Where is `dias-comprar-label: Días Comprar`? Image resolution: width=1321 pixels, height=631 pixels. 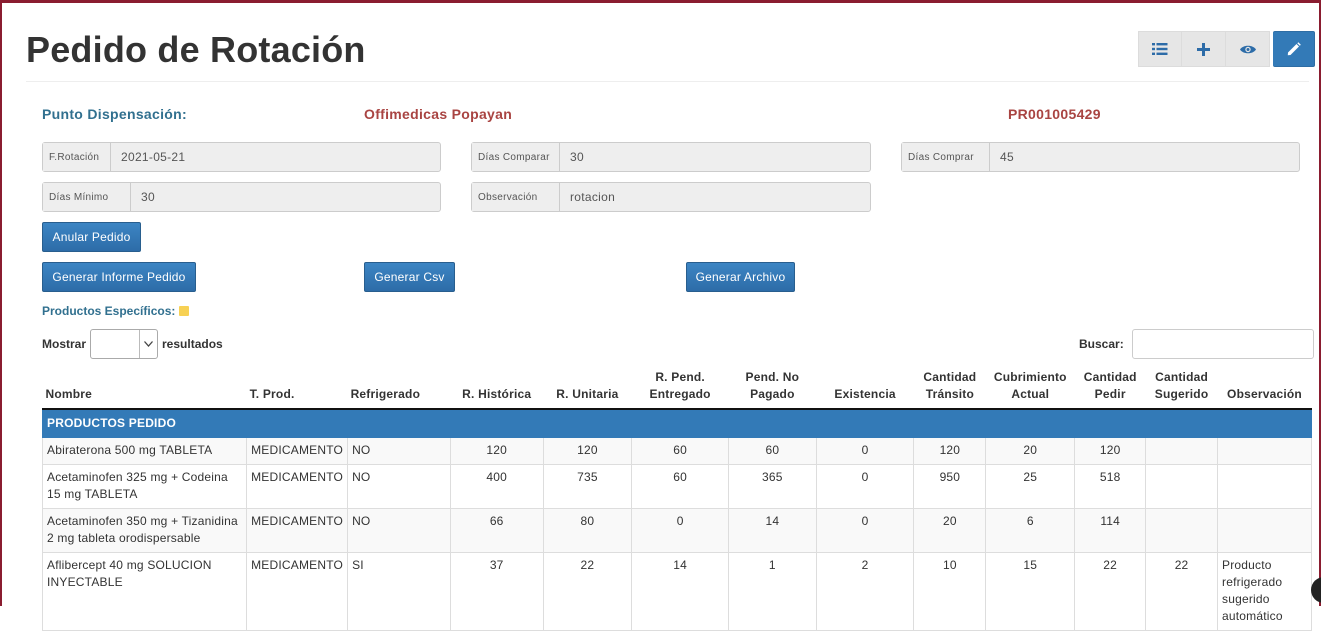 dias-comprar-label: Días Comprar is located at coordinates (946, 157).